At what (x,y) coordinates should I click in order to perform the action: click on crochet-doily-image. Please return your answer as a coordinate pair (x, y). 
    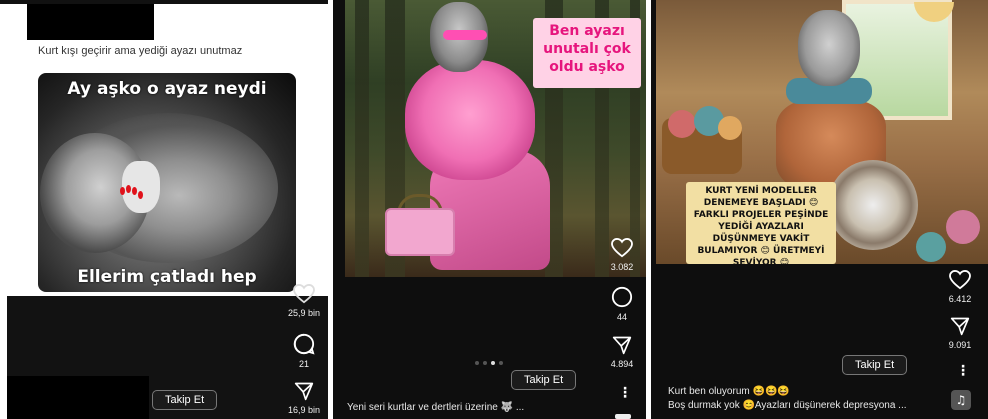
    Looking at the image, I should click on (873, 205).